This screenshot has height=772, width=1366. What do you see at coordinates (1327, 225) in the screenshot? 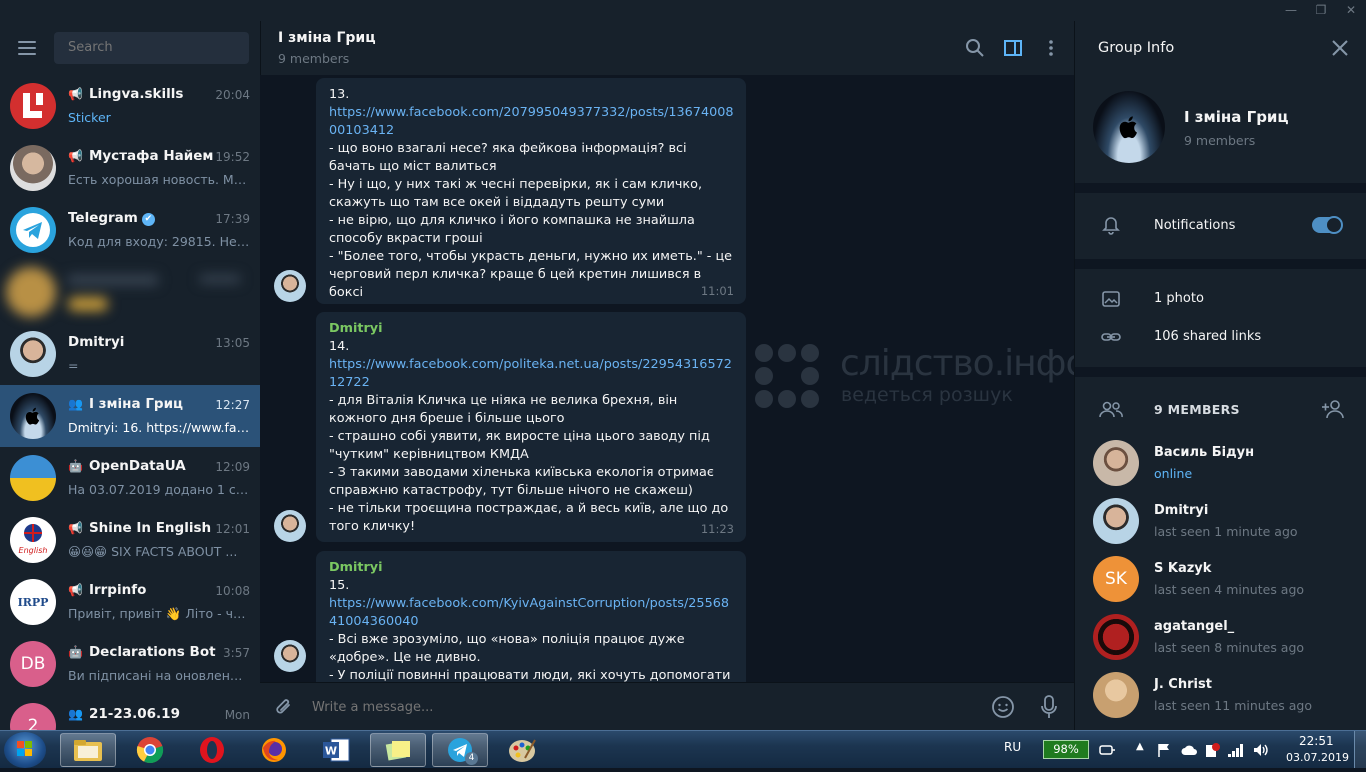
I see `notifications-toggle` at bounding box center [1327, 225].